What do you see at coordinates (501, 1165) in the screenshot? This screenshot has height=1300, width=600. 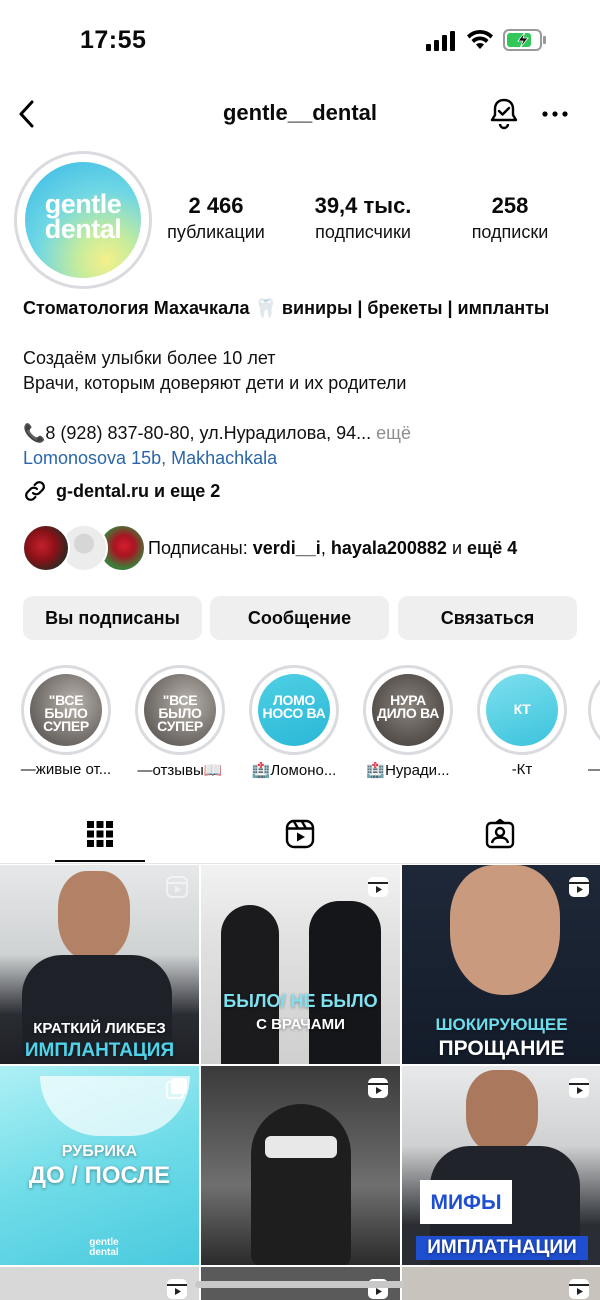 I see `post-tile: МИФЫ ИМПЛАТНАЦИИ` at bounding box center [501, 1165].